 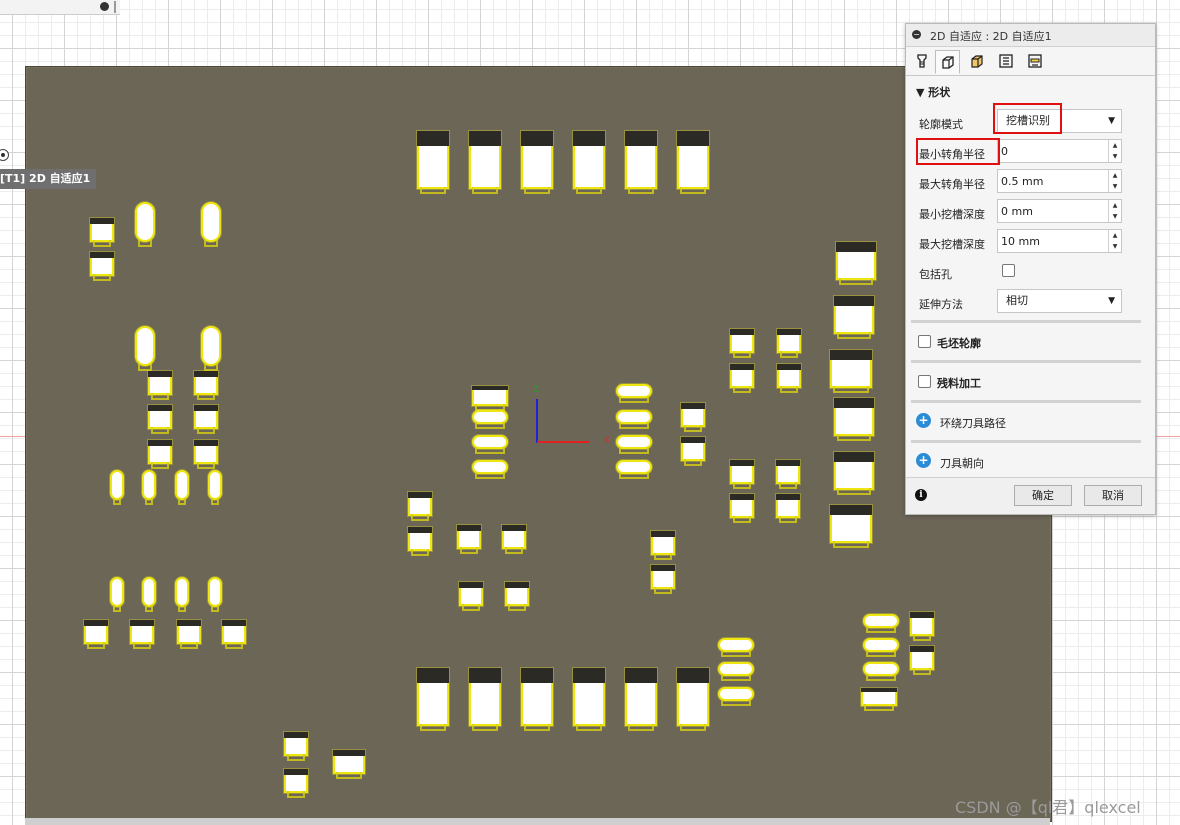 What do you see at coordinates (1048, 807) in the screenshot?
I see `watermark: CSDN @【ql君】qlexcel` at bounding box center [1048, 807].